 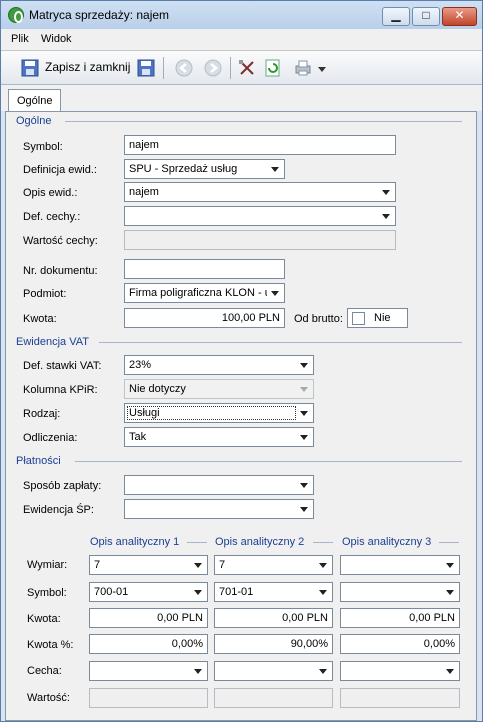 I want to click on close-button: ✕, so click(x=459, y=16).